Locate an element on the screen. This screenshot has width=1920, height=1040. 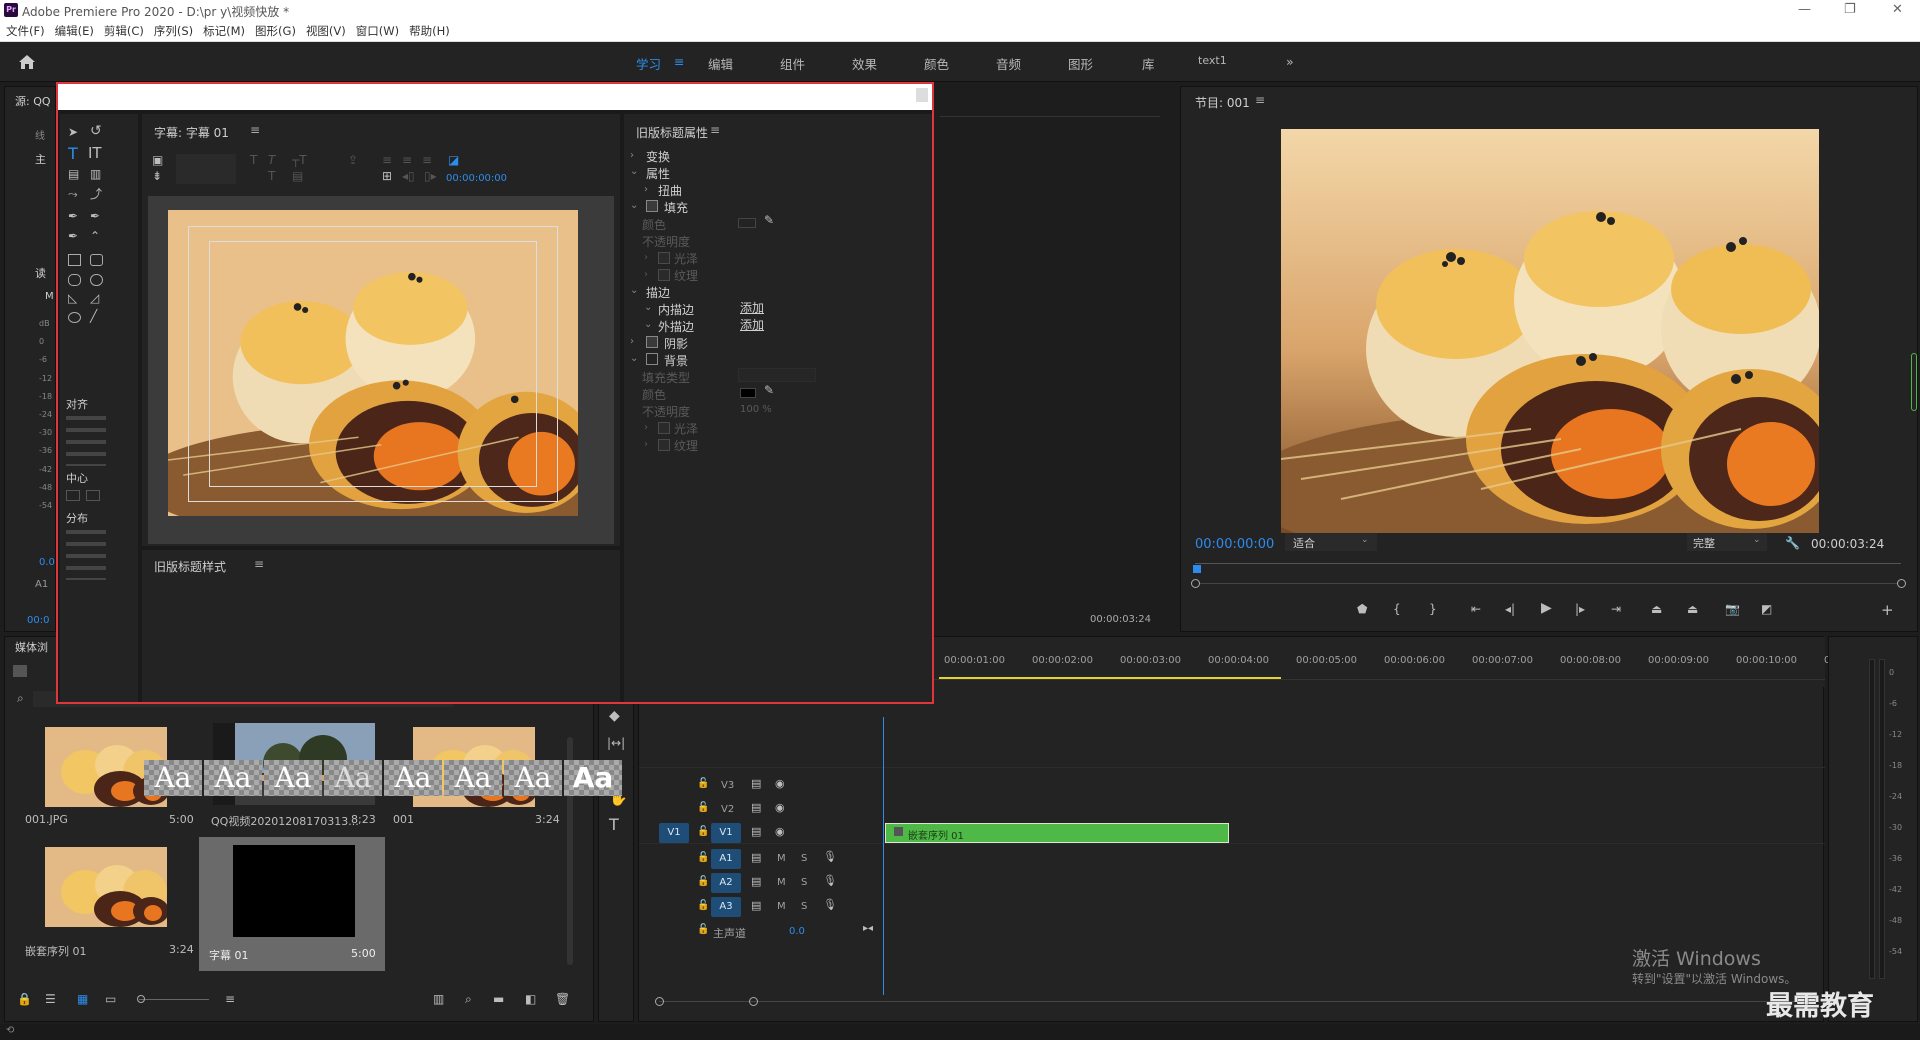
home-icon is located at coordinates (27, 62).